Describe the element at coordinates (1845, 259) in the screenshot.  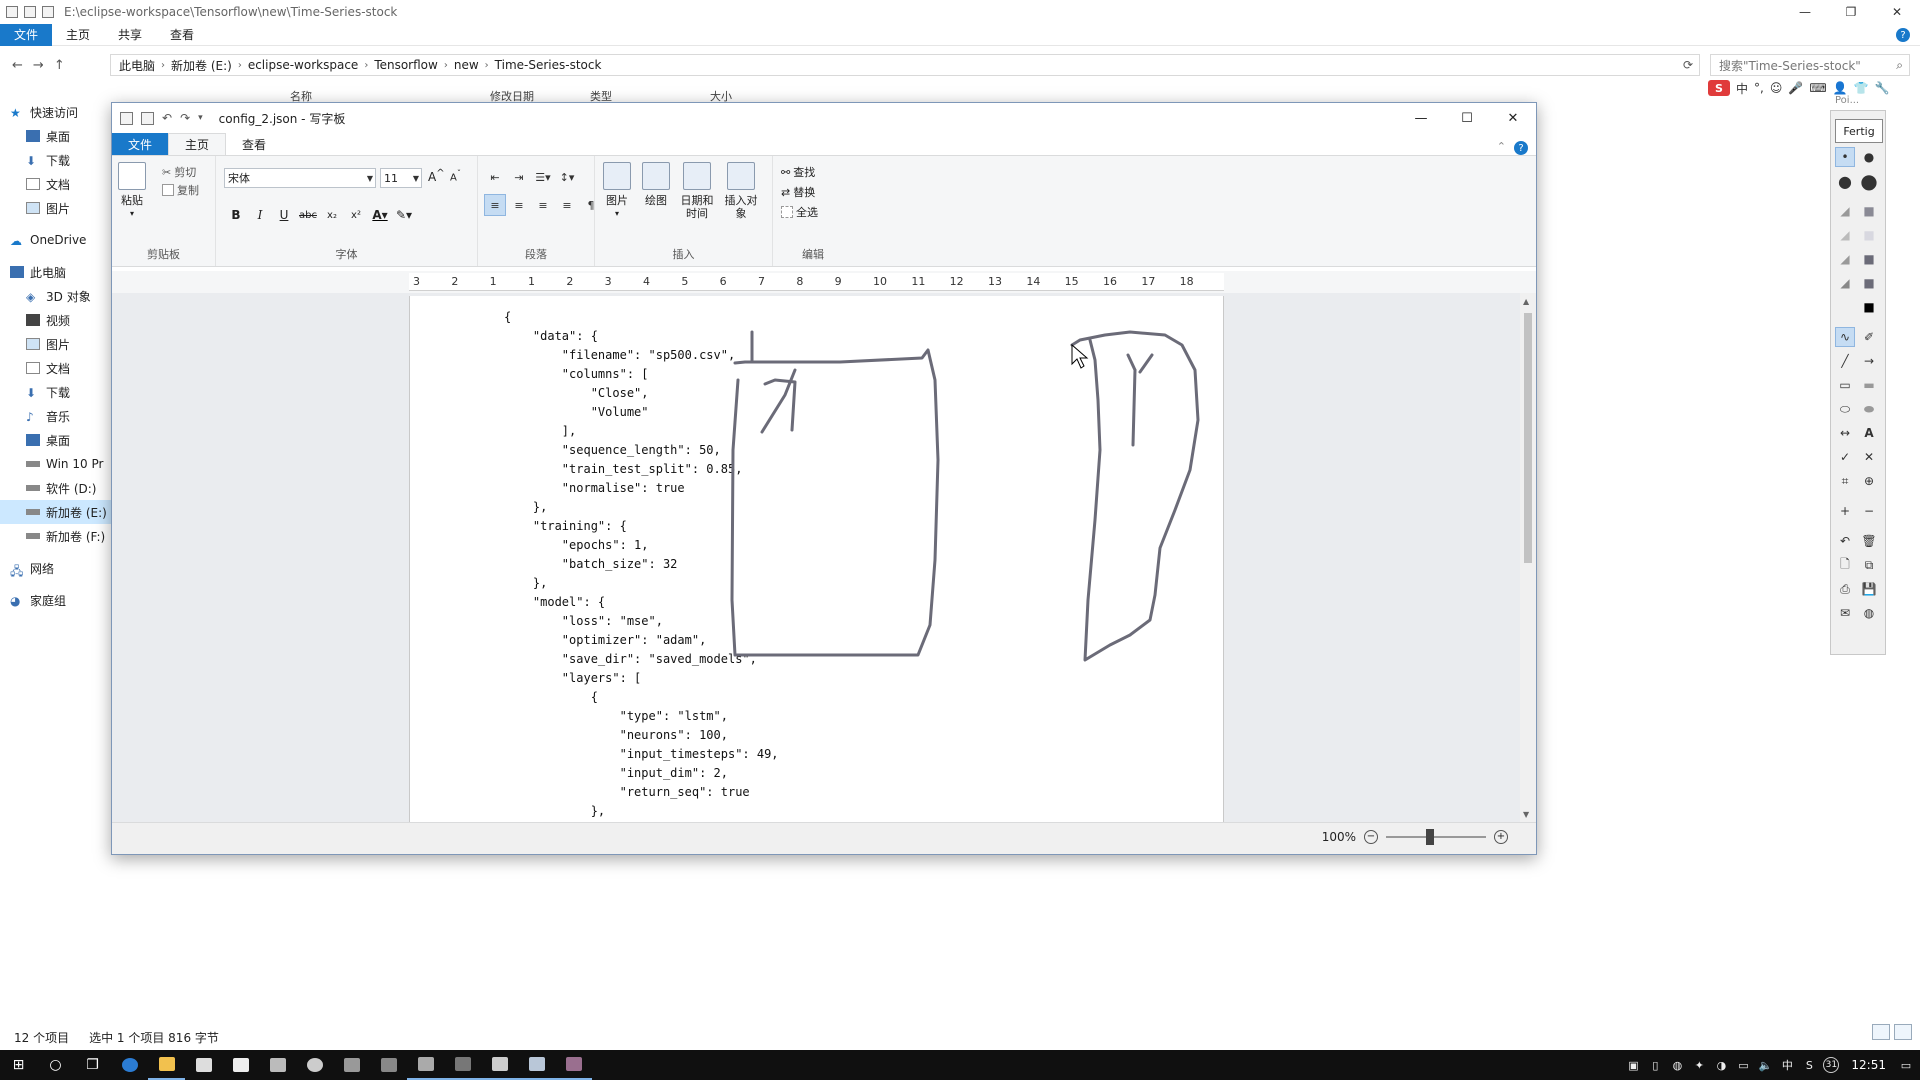
I see `gradient-mid-icon: ◢` at that location.